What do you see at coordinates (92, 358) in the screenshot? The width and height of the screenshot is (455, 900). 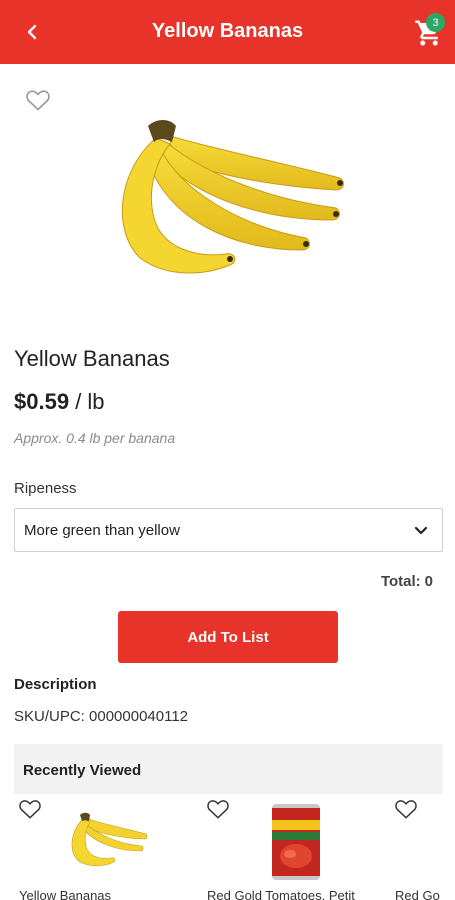 I see `product-name: Yellow Bananas` at bounding box center [92, 358].